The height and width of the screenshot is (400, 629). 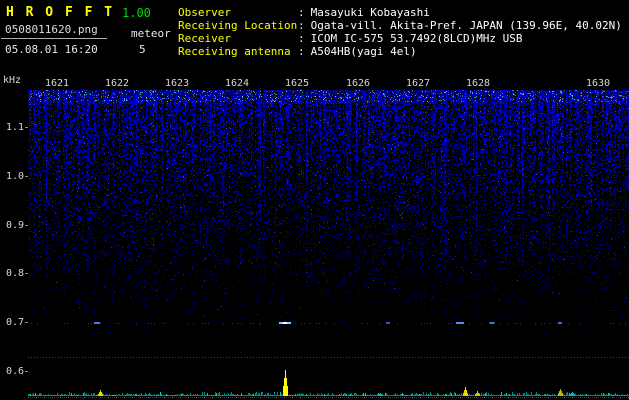 What do you see at coordinates (363, 51) in the screenshot?
I see `info-value: A504HB(yagi 4el)` at bounding box center [363, 51].